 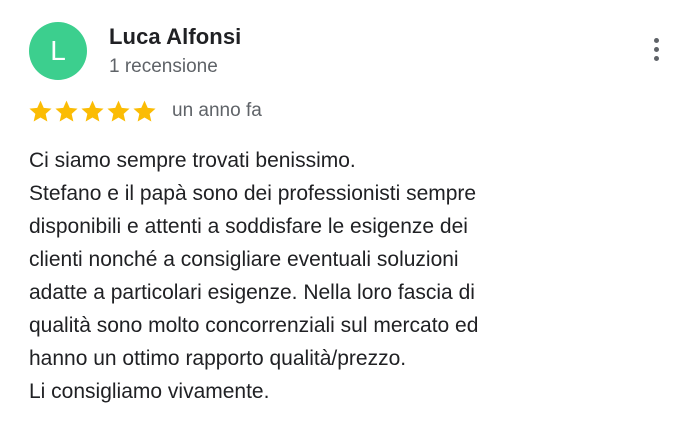 What do you see at coordinates (163, 67) in the screenshot?
I see `review-count: 1 recensione` at bounding box center [163, 67].